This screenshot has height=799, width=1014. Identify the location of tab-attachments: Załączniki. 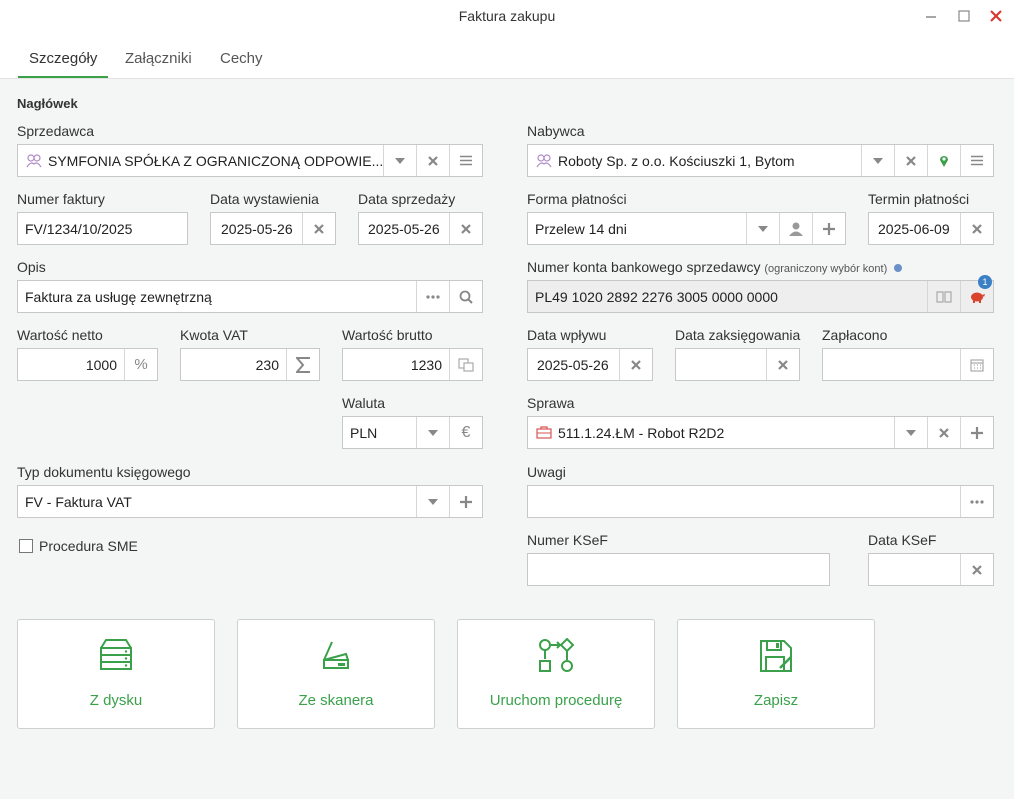
(158, 64).